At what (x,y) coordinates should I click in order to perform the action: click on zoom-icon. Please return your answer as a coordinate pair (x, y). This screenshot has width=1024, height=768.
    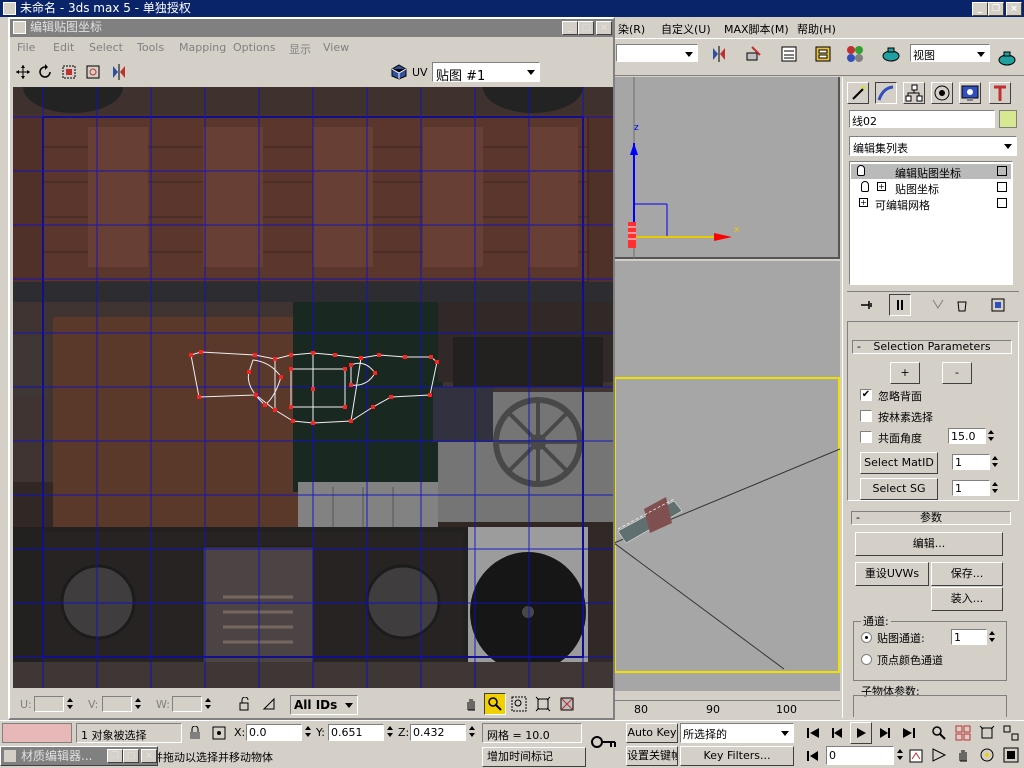
    Looking at the image, I should click on (495, 704).